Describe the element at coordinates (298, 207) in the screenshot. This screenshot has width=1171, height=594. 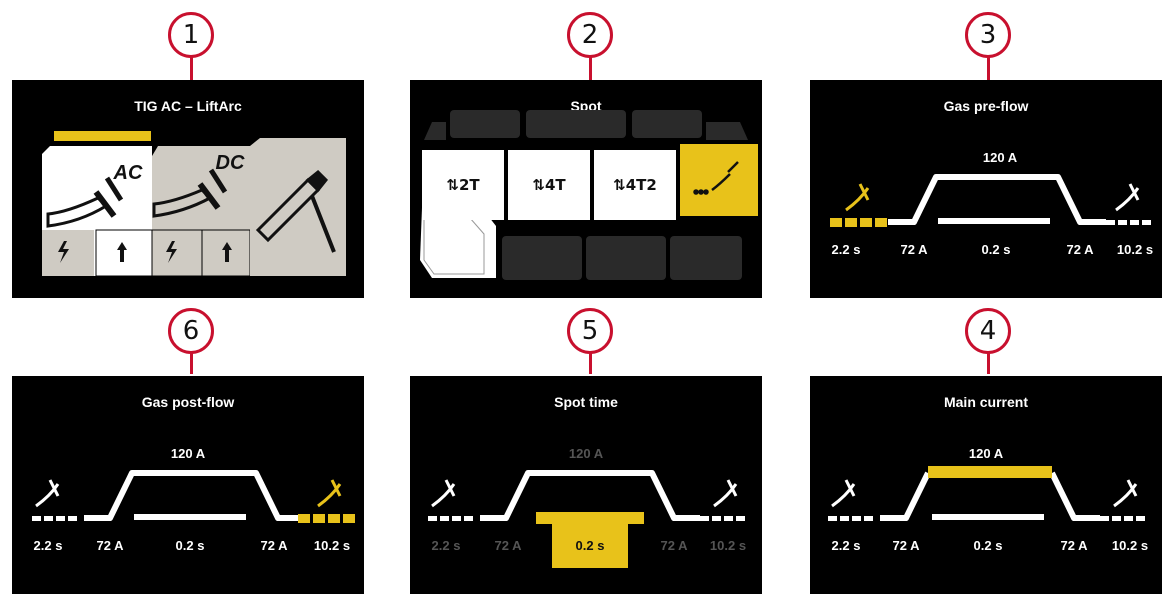
I see `process-mma-panel` at that location.